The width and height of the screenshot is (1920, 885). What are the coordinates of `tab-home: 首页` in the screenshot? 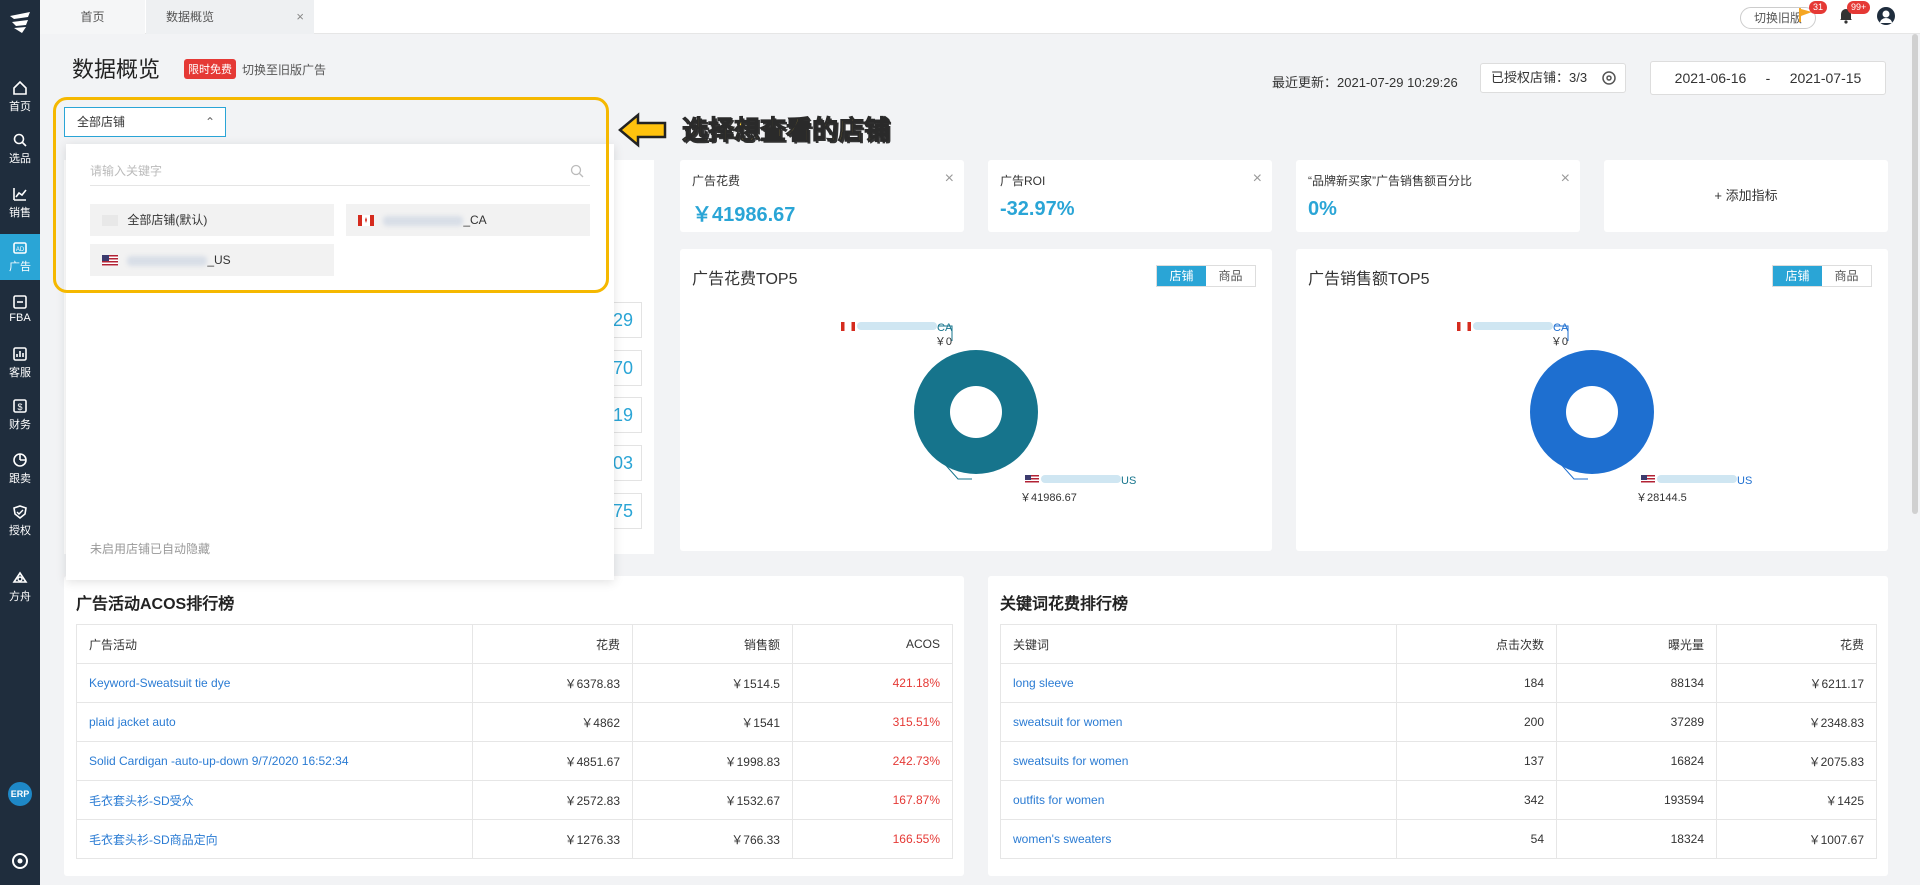 It's located at (92, 17).